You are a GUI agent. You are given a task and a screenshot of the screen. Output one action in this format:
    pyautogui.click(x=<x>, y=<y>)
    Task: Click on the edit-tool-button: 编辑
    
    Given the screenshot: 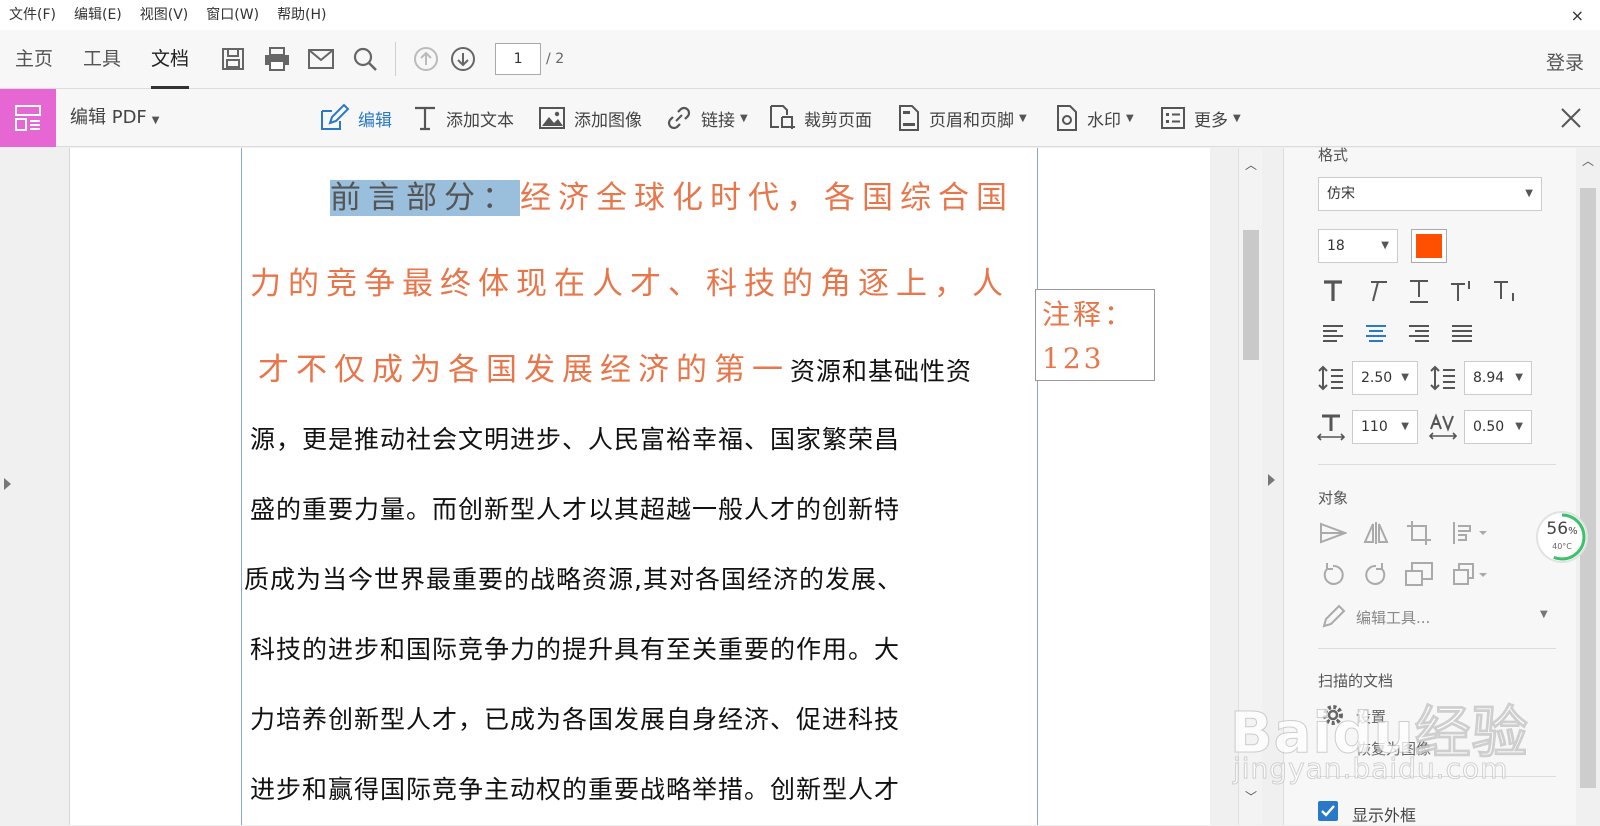 What is the action you would take?
    pyautogui.click(x=355, y=118)
    